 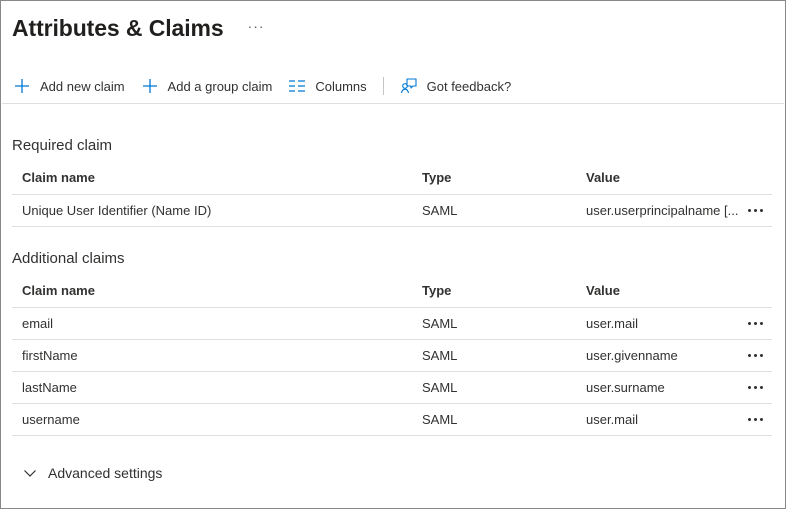 I want to click on feedback-icon, so click(x=409, y=86).